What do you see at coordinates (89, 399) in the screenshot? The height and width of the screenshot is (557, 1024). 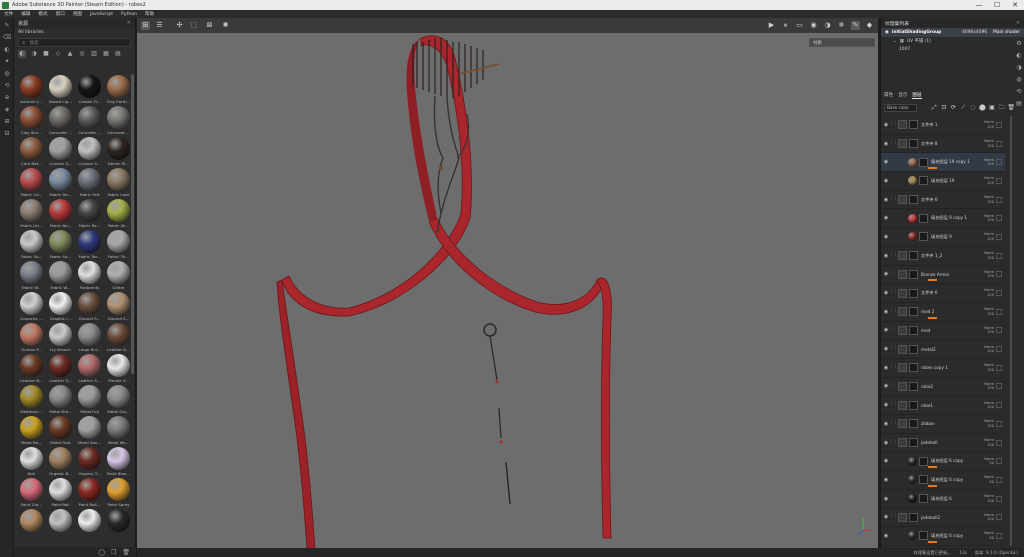 I see `material-thumbnail: Metal Foil` at bounding box center [89, 399].